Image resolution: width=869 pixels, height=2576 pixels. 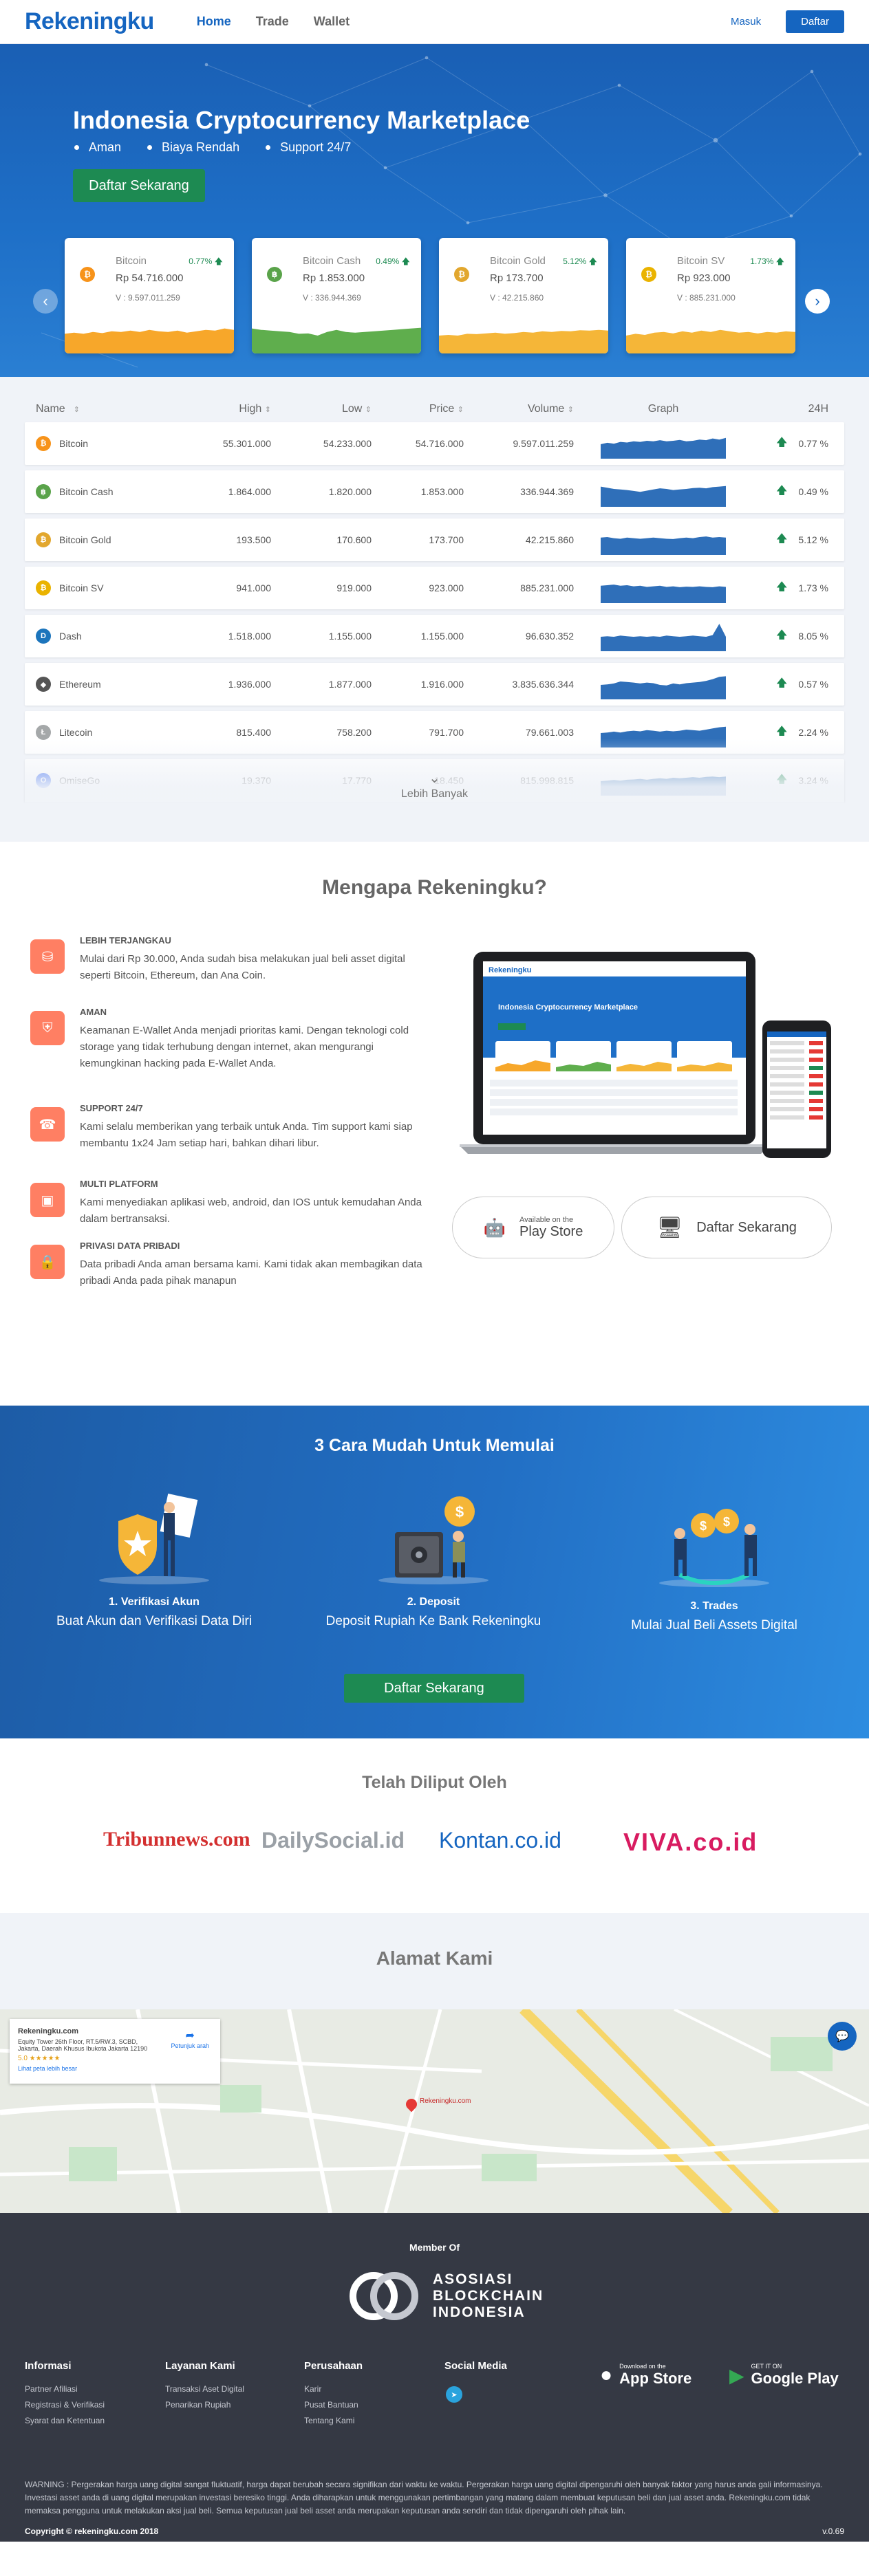 What do you see at coordinates (333, 2405) in the screenshot?
I see `footer-link: Pusat Bantuan` at bounding box center [333, 2405].